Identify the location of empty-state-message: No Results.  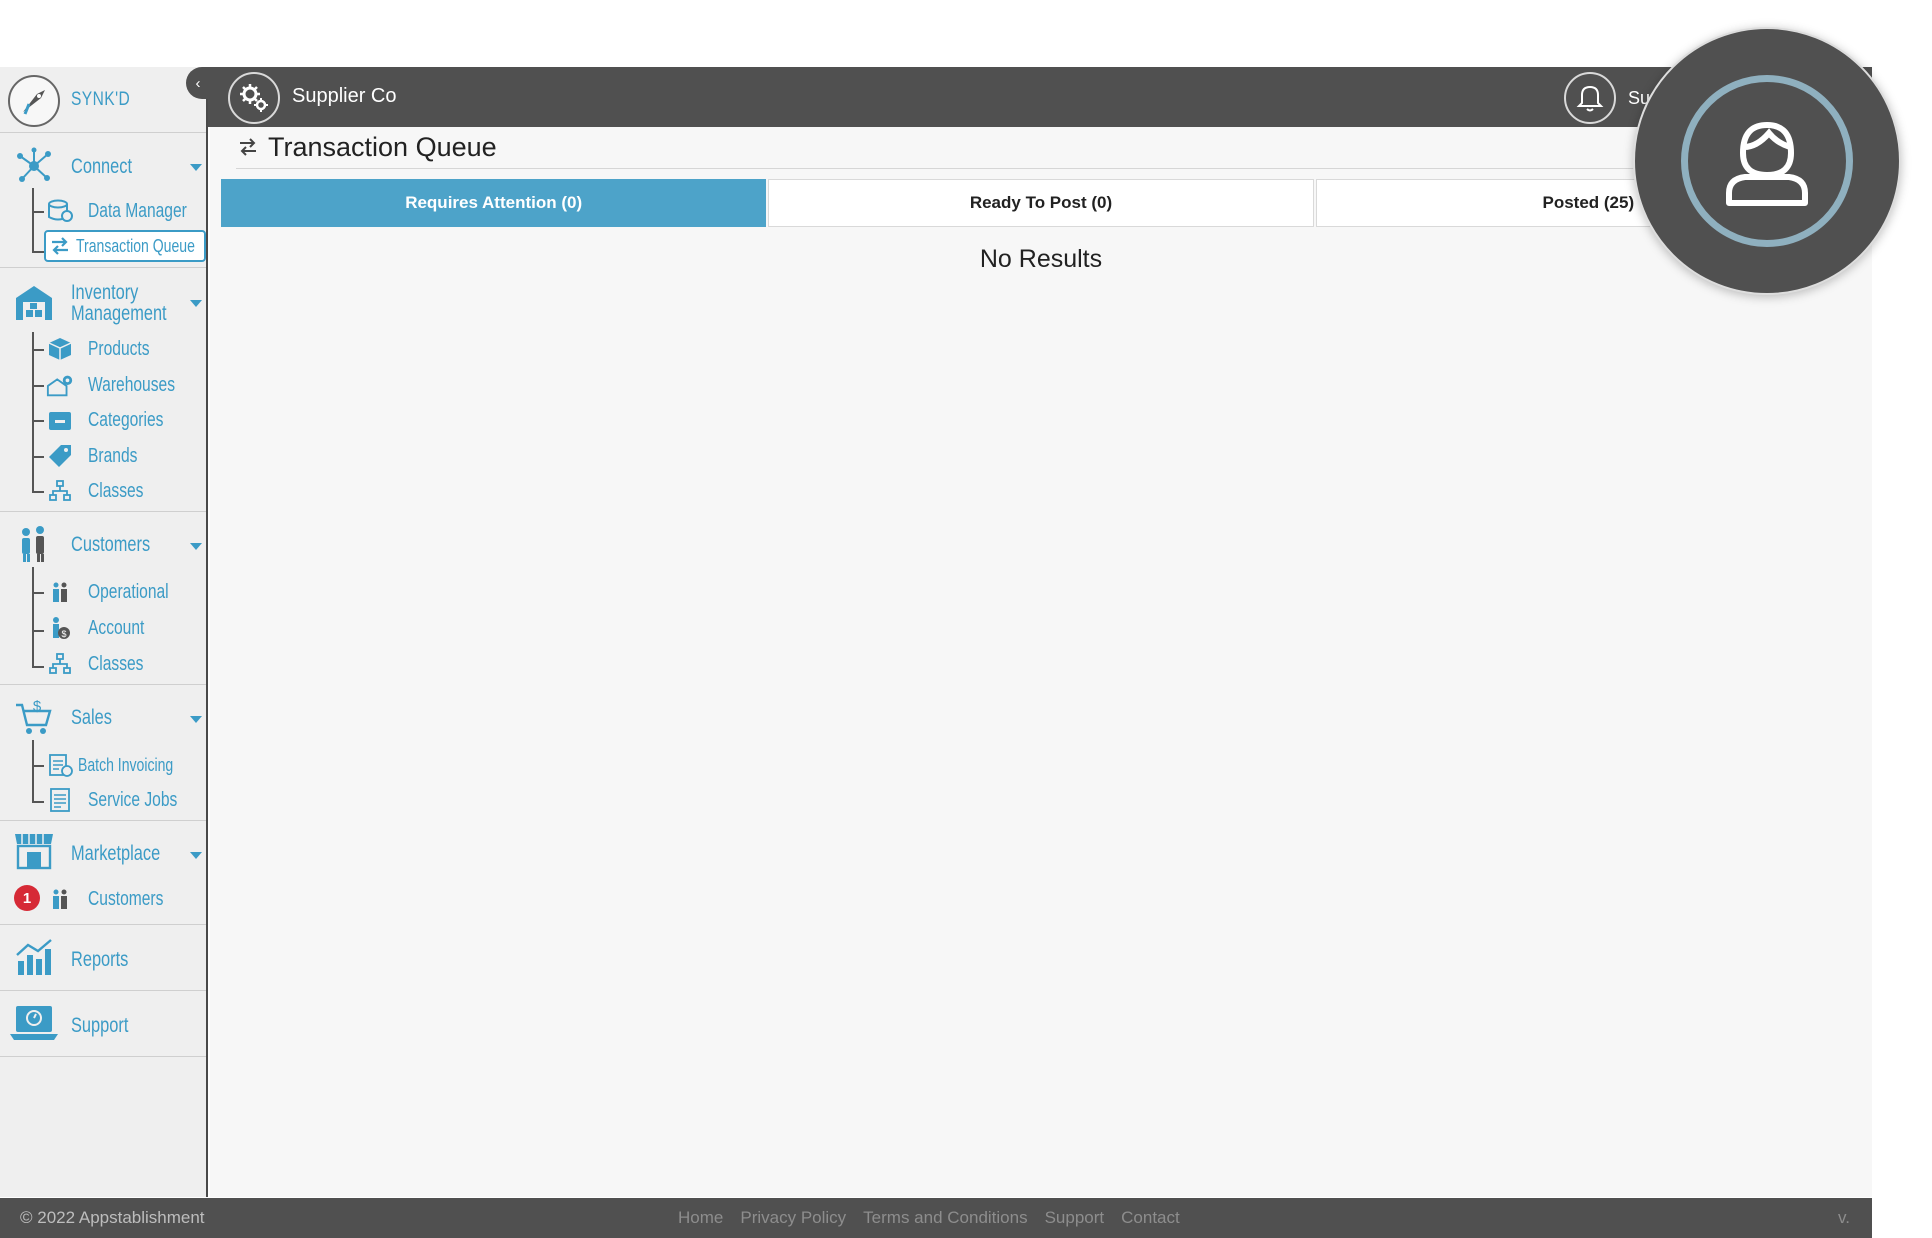
(1041, 259).